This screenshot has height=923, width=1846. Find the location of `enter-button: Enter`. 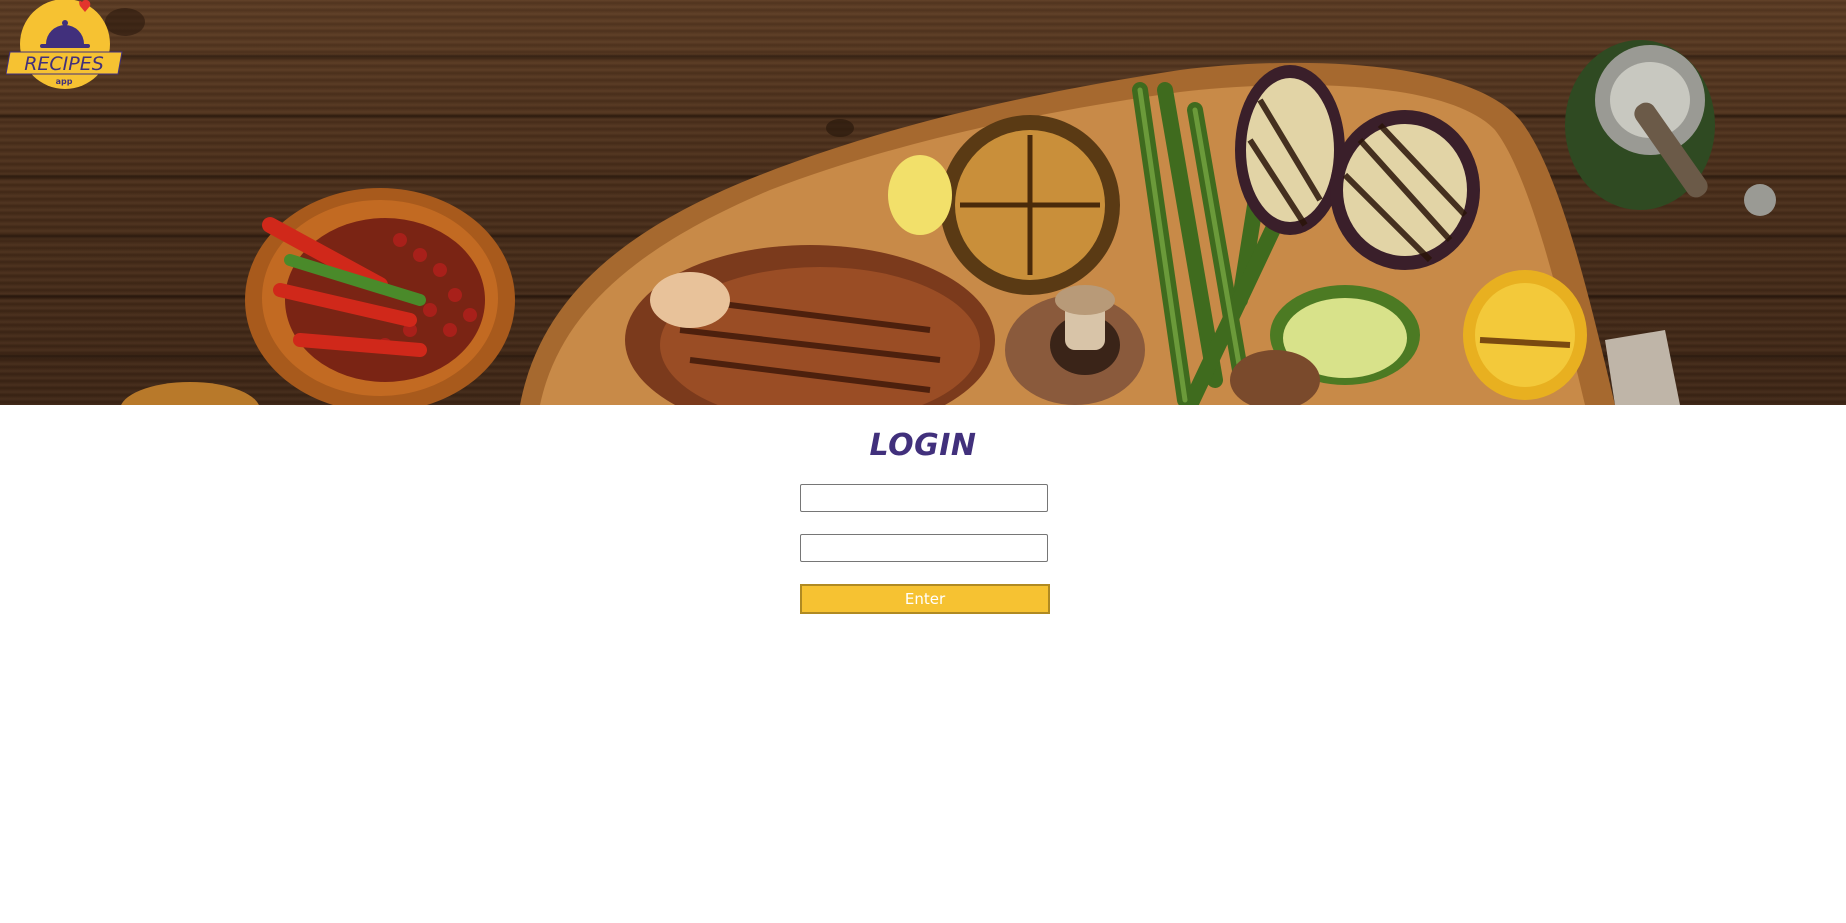

enter-button: Enter is located at coordinates (925, 599).